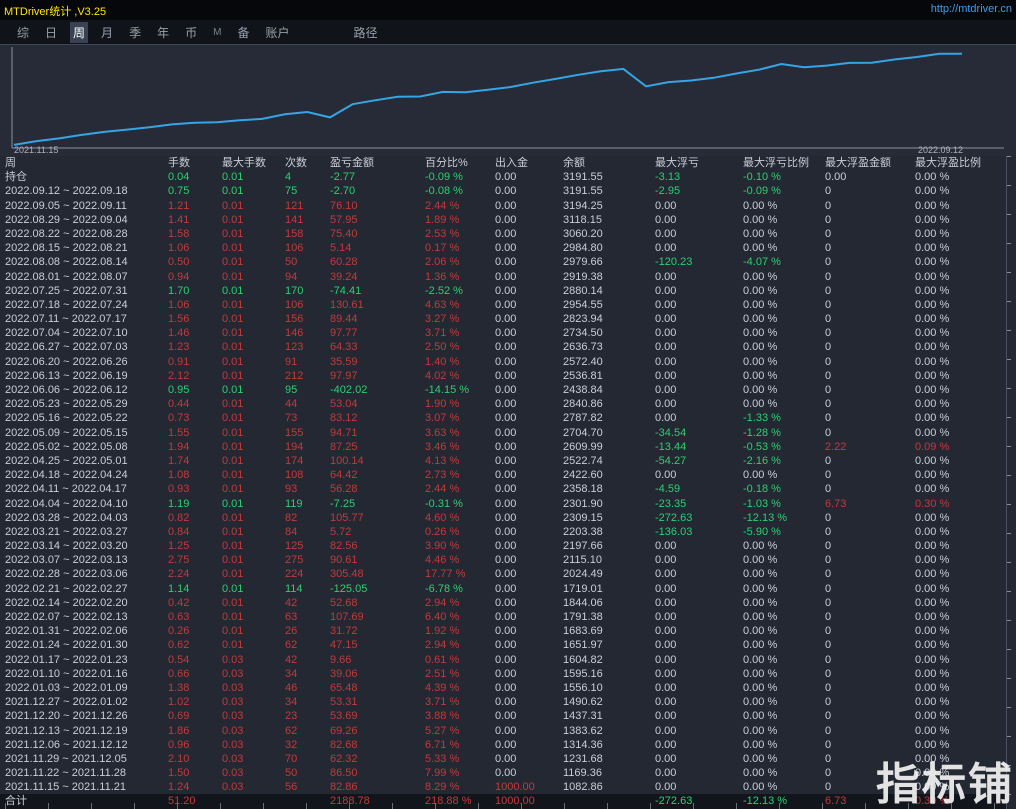  Describe the element at coordinates (583, 702) in the screenshot. I see `cell: 1490.62` at that location.